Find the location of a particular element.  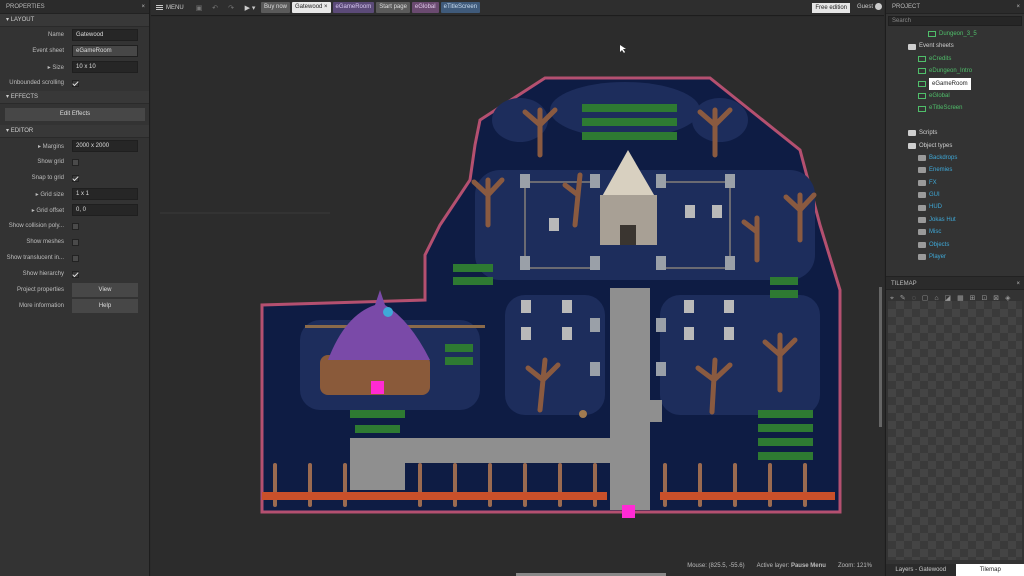

tree-item: Scripts is located at coordinates (955, 133).